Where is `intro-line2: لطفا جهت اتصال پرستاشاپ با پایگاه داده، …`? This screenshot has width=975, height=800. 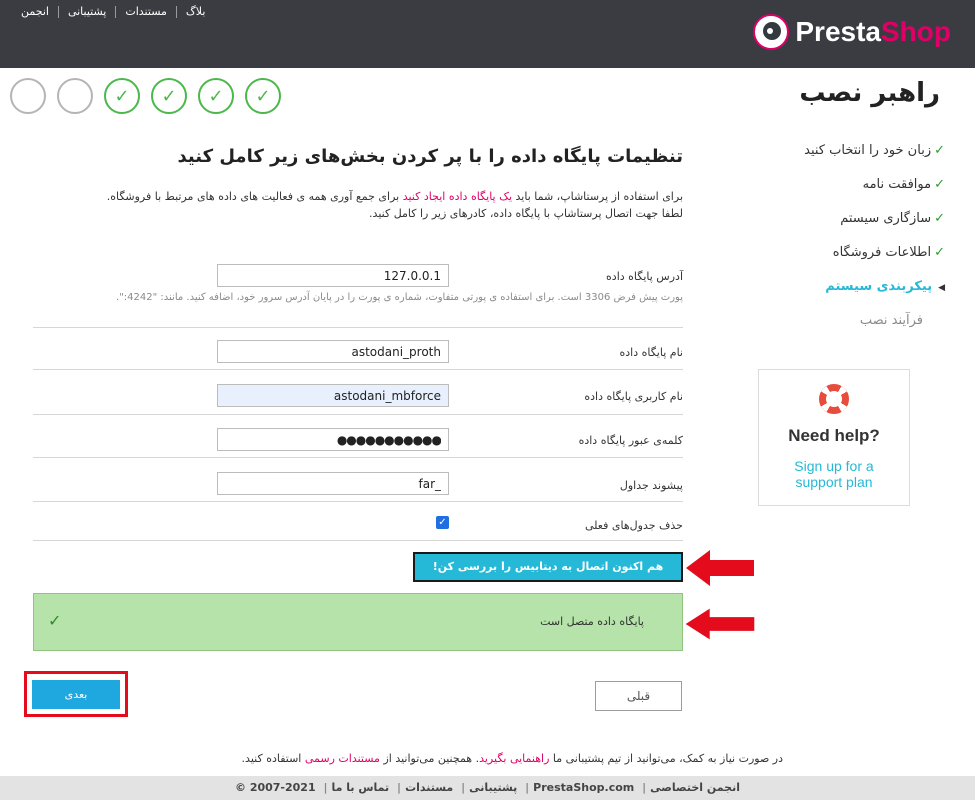
intro-line2: لطفا جهت اتصال پرستاشاپ با پایگاه داده، … is located at coordinates (526, 213).